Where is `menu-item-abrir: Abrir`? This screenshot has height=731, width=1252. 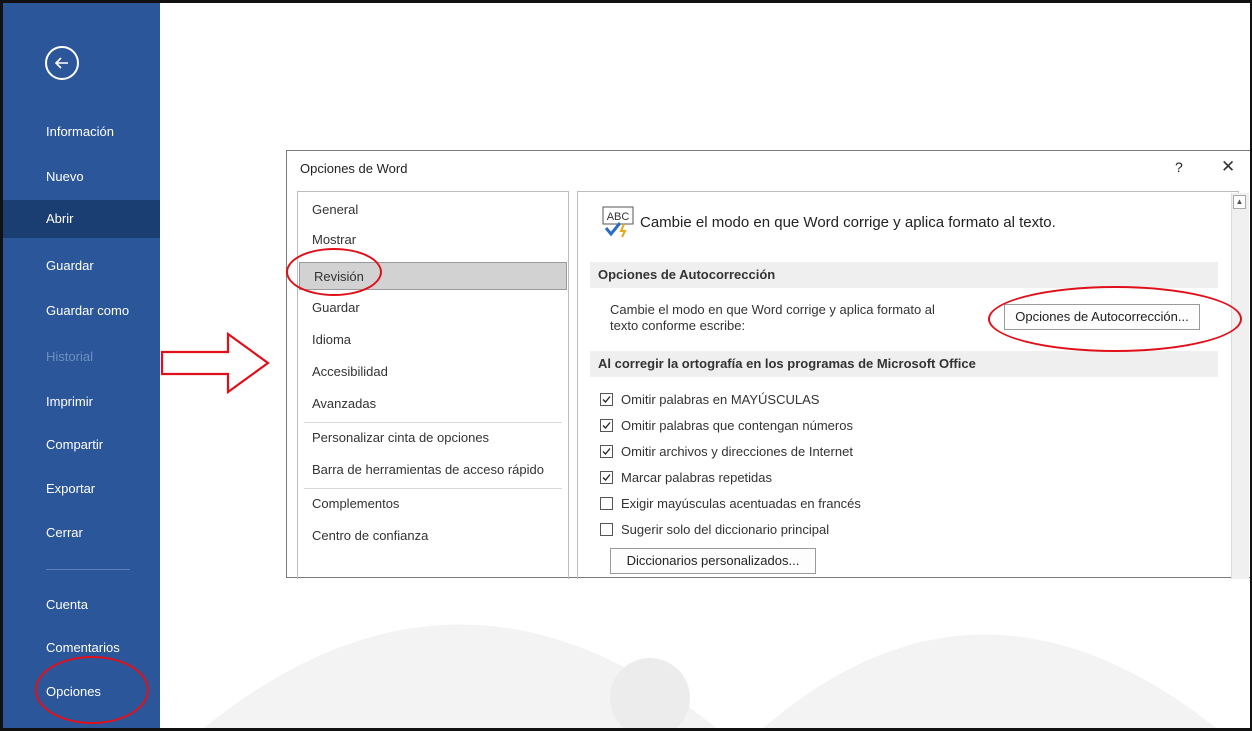
menu-item-abrir: Abrir is located at coordinates (80, 219).